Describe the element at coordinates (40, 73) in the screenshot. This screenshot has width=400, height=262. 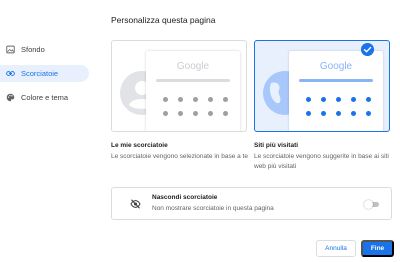
I see `sidebar-item-label: Scorciatoie` at that location.